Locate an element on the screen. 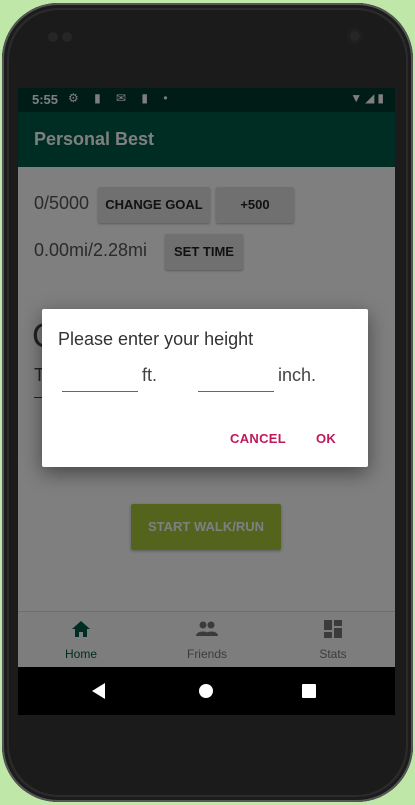 The height and width of the screenshot is (805, 415). inch-unit-label: inch. is located at coordinates (297, 375).